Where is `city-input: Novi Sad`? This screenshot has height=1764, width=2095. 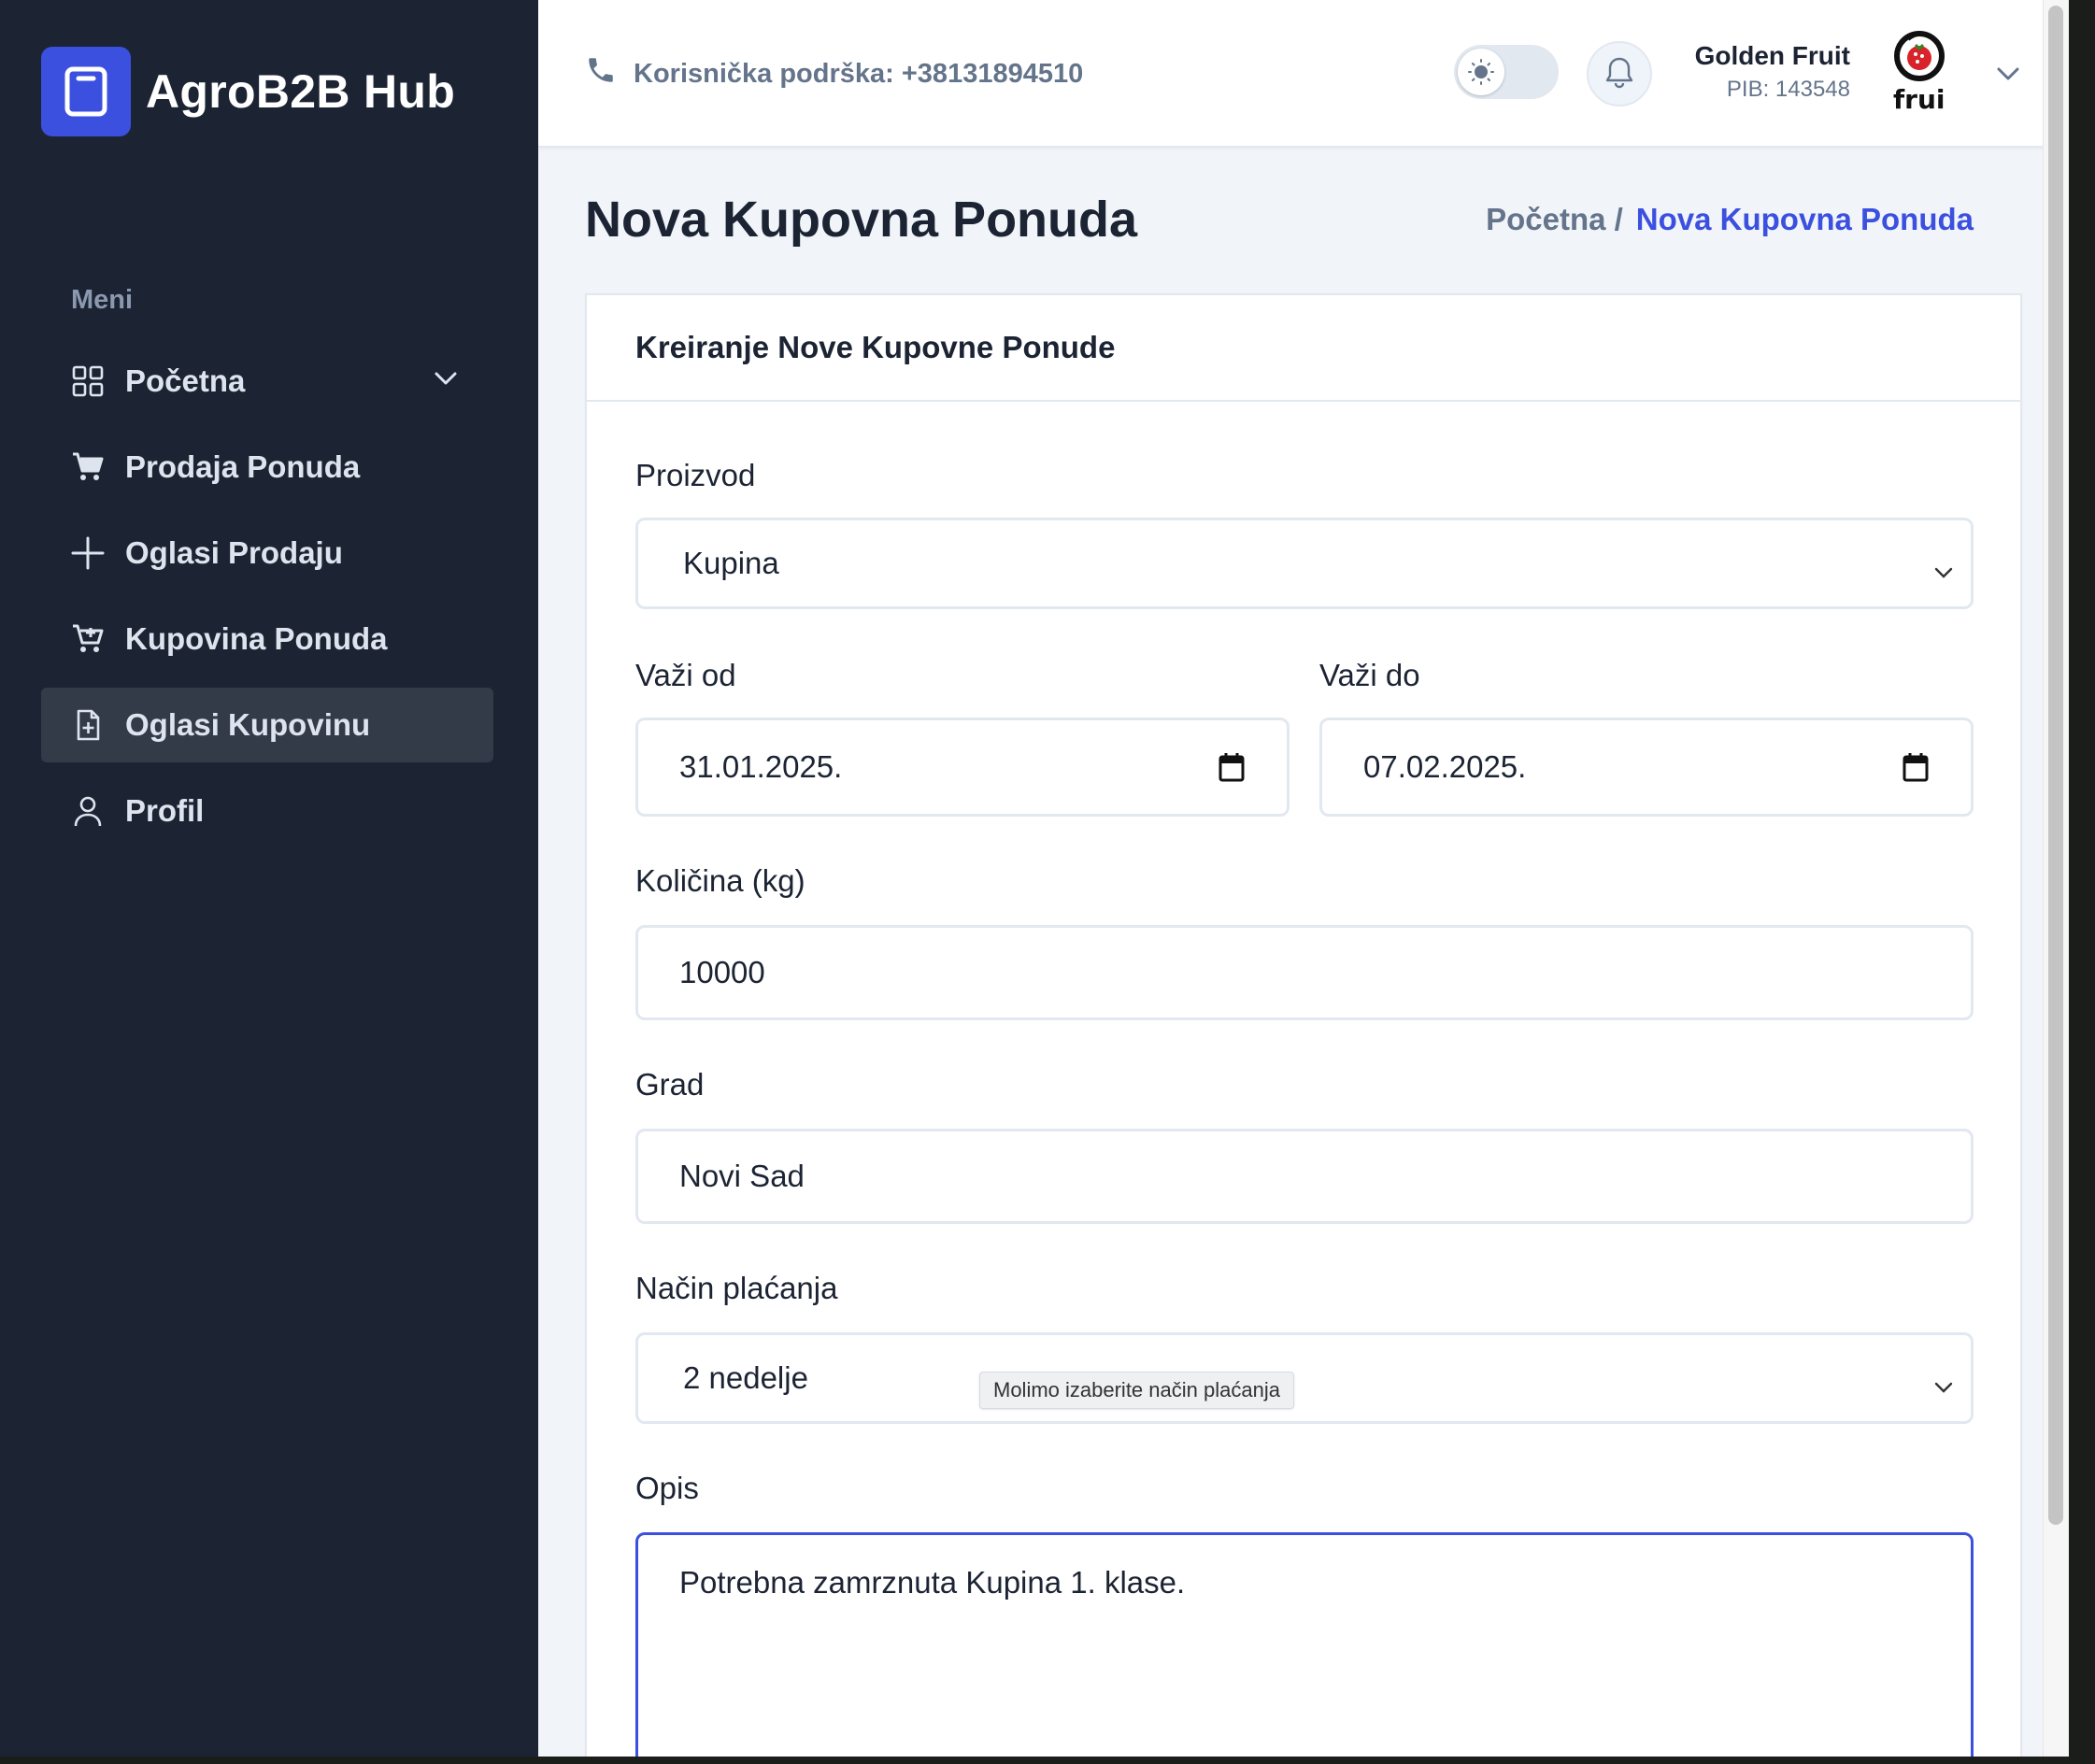 city-input: Novi Sad is located at coordinates (1304, 1176).